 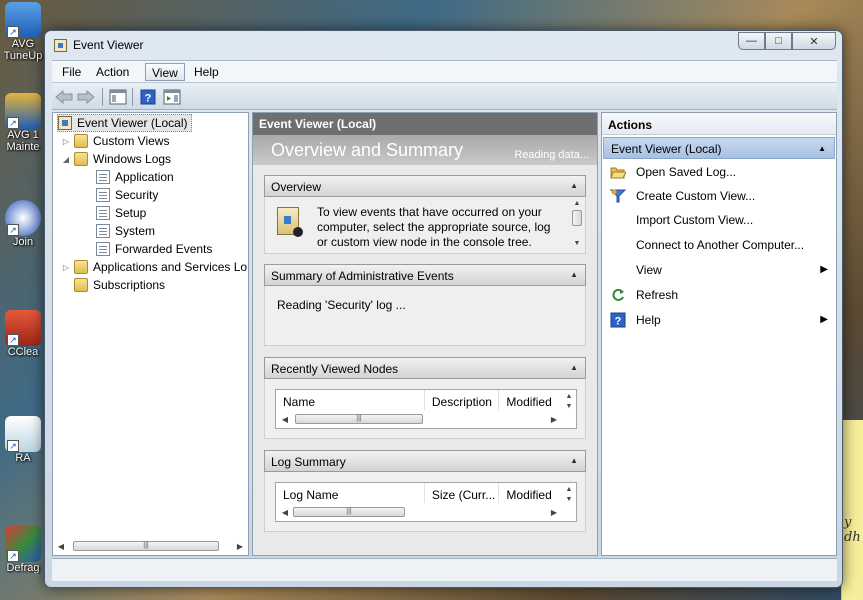 I want to click on tree-item-applications-and-services-logs: ▷ Applications and Services Lo, so click(x=154, y=267).